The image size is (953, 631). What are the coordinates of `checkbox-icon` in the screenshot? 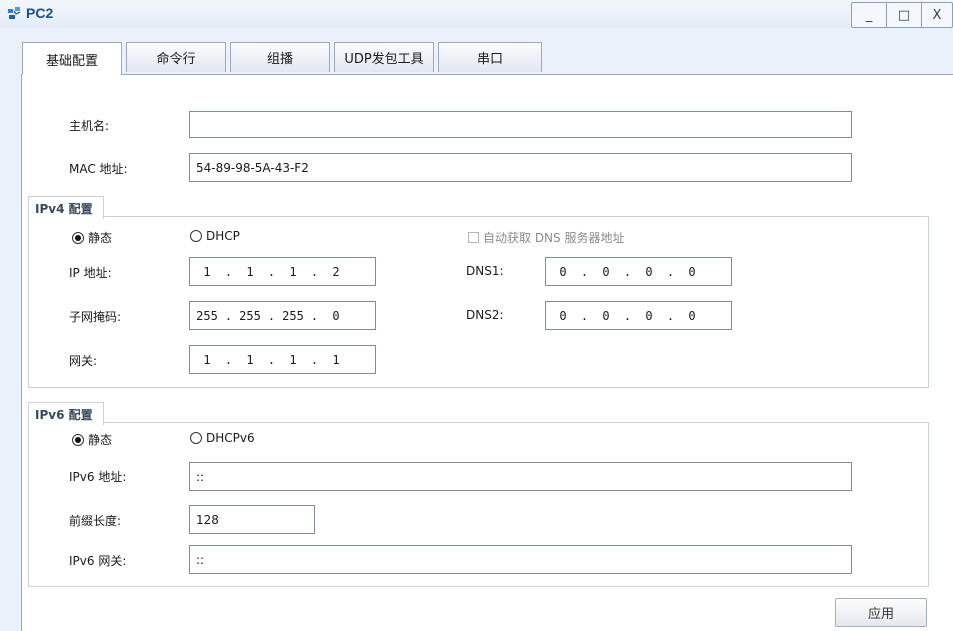 It's located at (473, 237).